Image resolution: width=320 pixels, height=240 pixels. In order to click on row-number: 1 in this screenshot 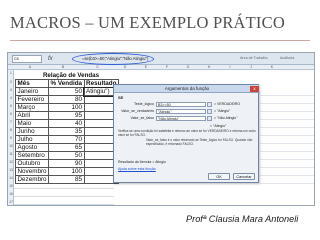, I will do `click(11, 73)`.